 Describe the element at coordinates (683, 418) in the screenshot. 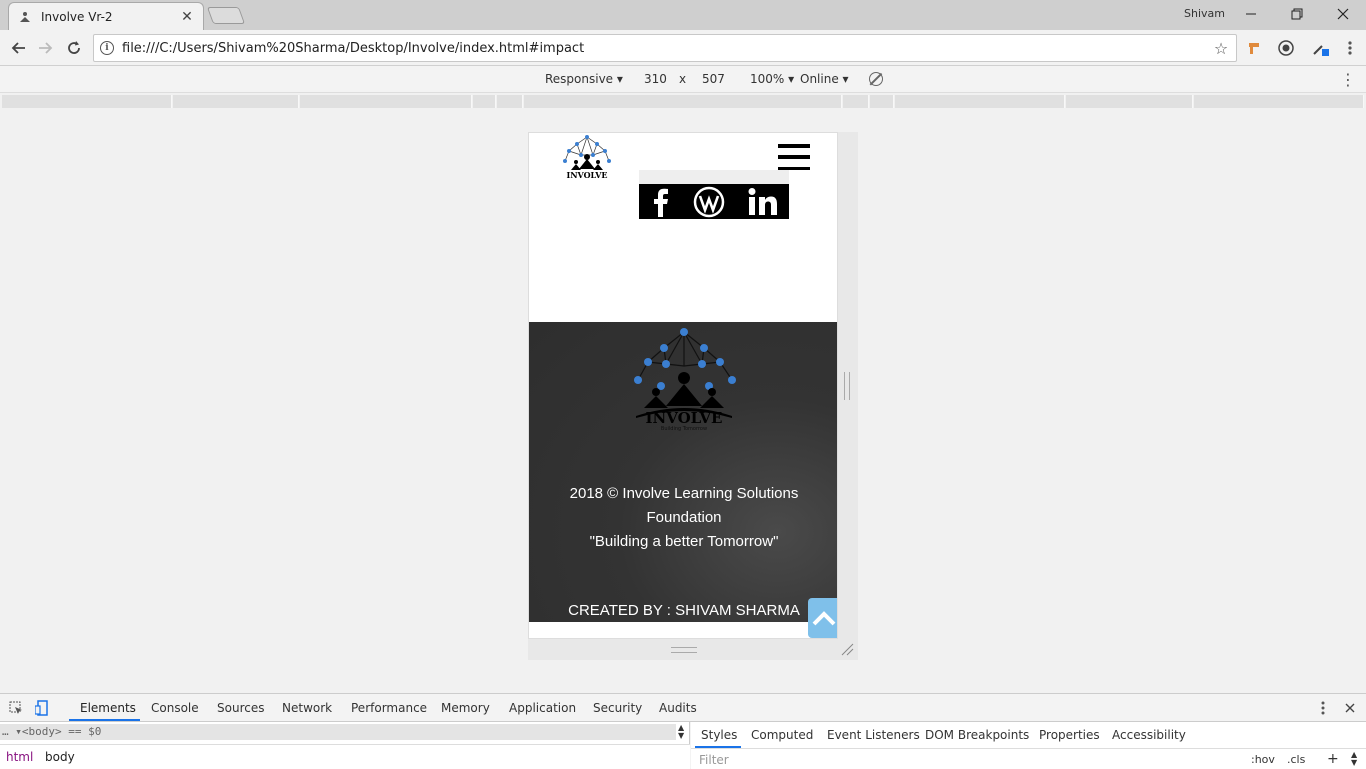

I see `footer-logo-wordmark: INVOLVE` at that location.